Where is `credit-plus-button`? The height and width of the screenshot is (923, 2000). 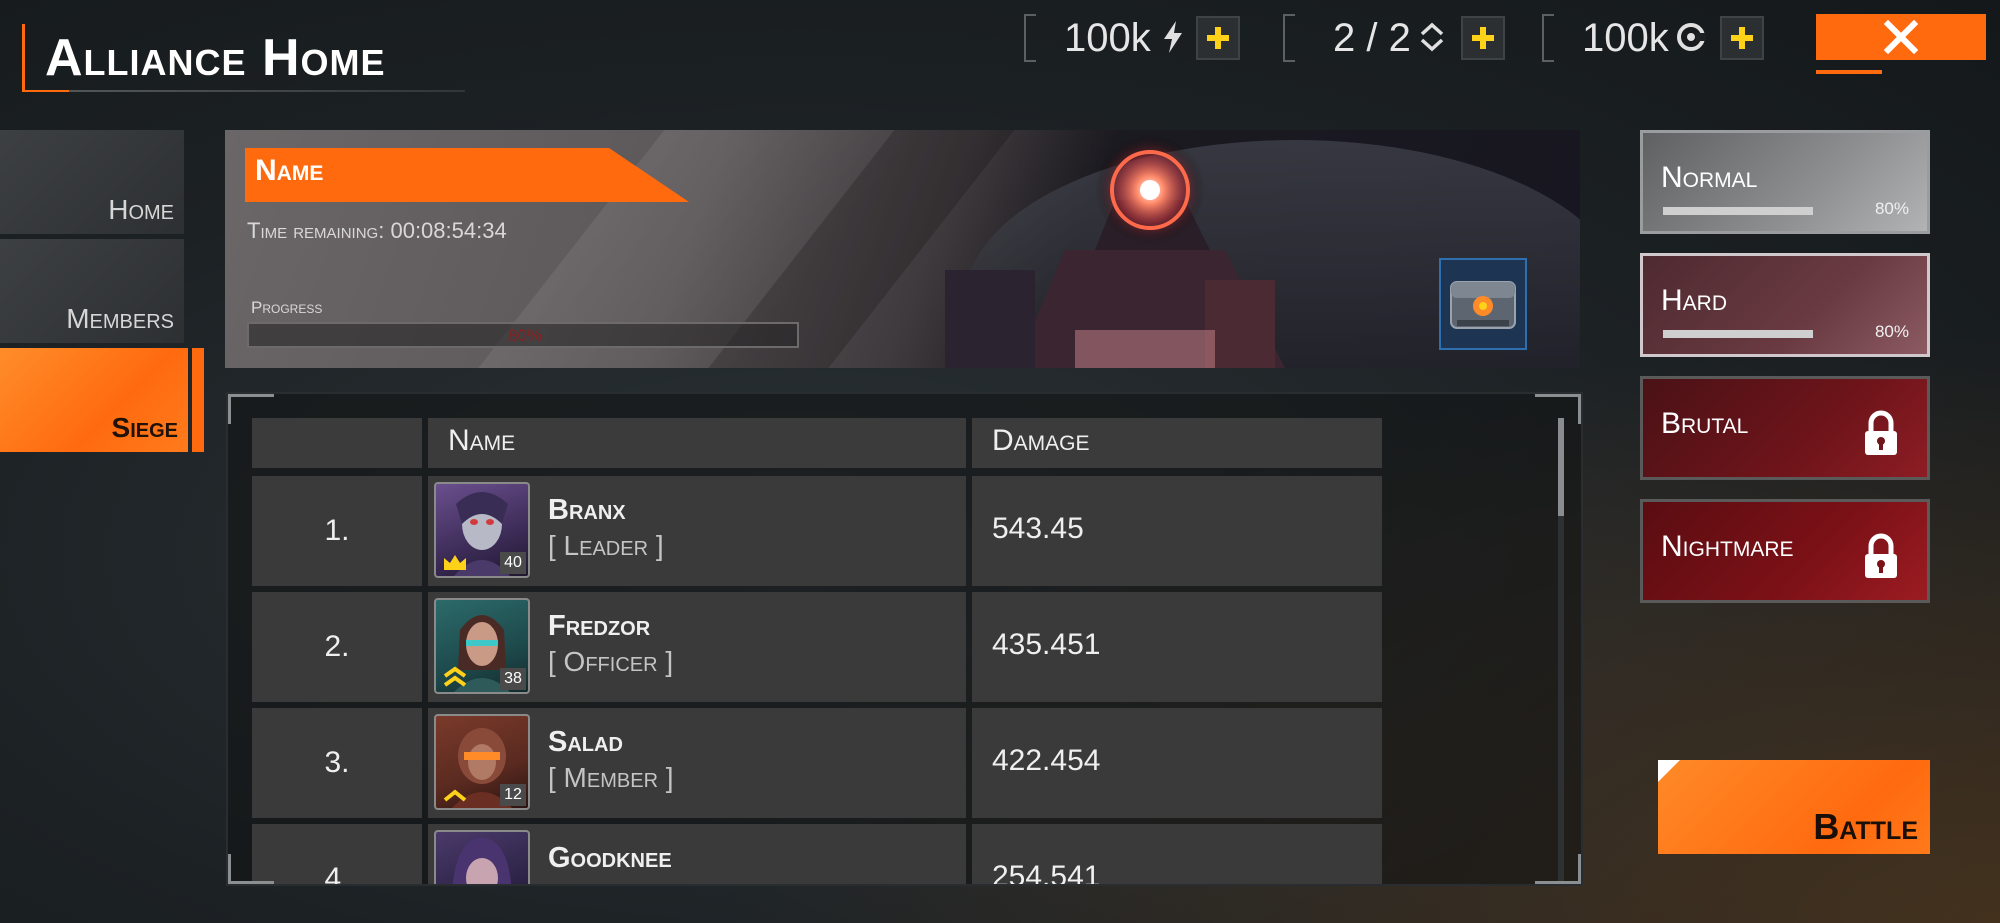 credit-plus-button is located at coordinates (1742, 38).